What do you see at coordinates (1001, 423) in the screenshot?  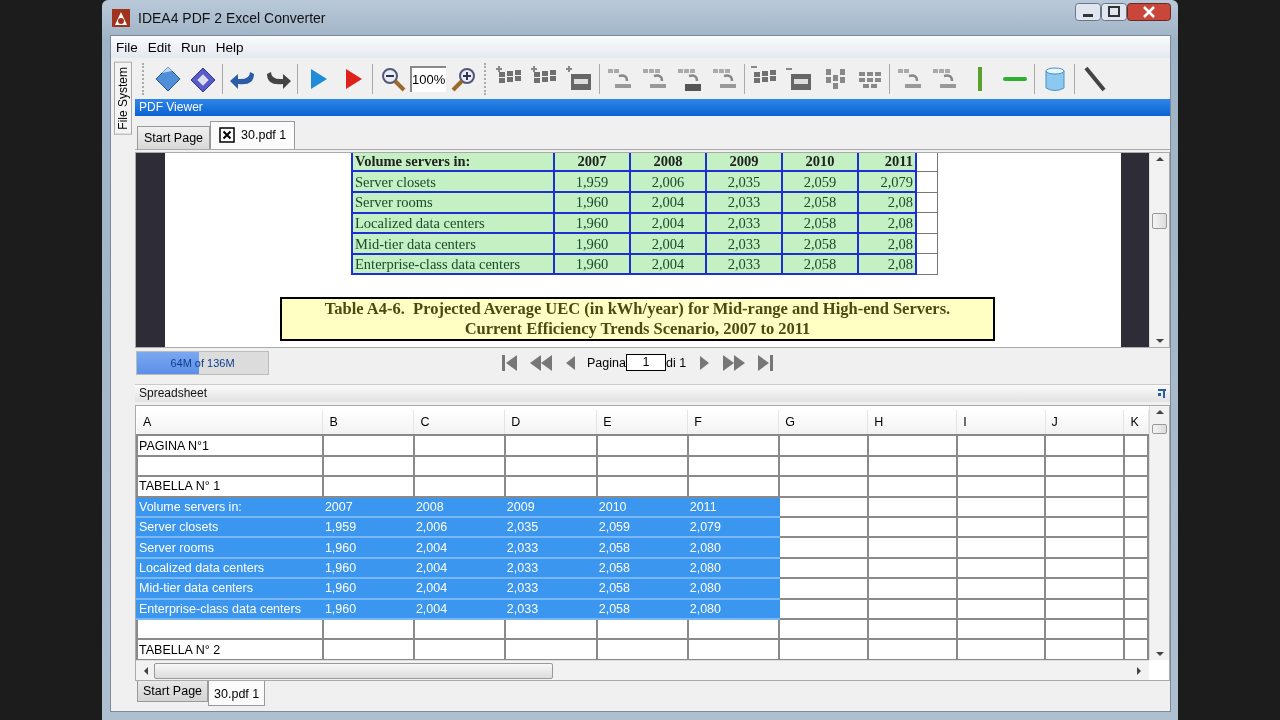 I see `column-header: I` at bounding box center [1001, 423].